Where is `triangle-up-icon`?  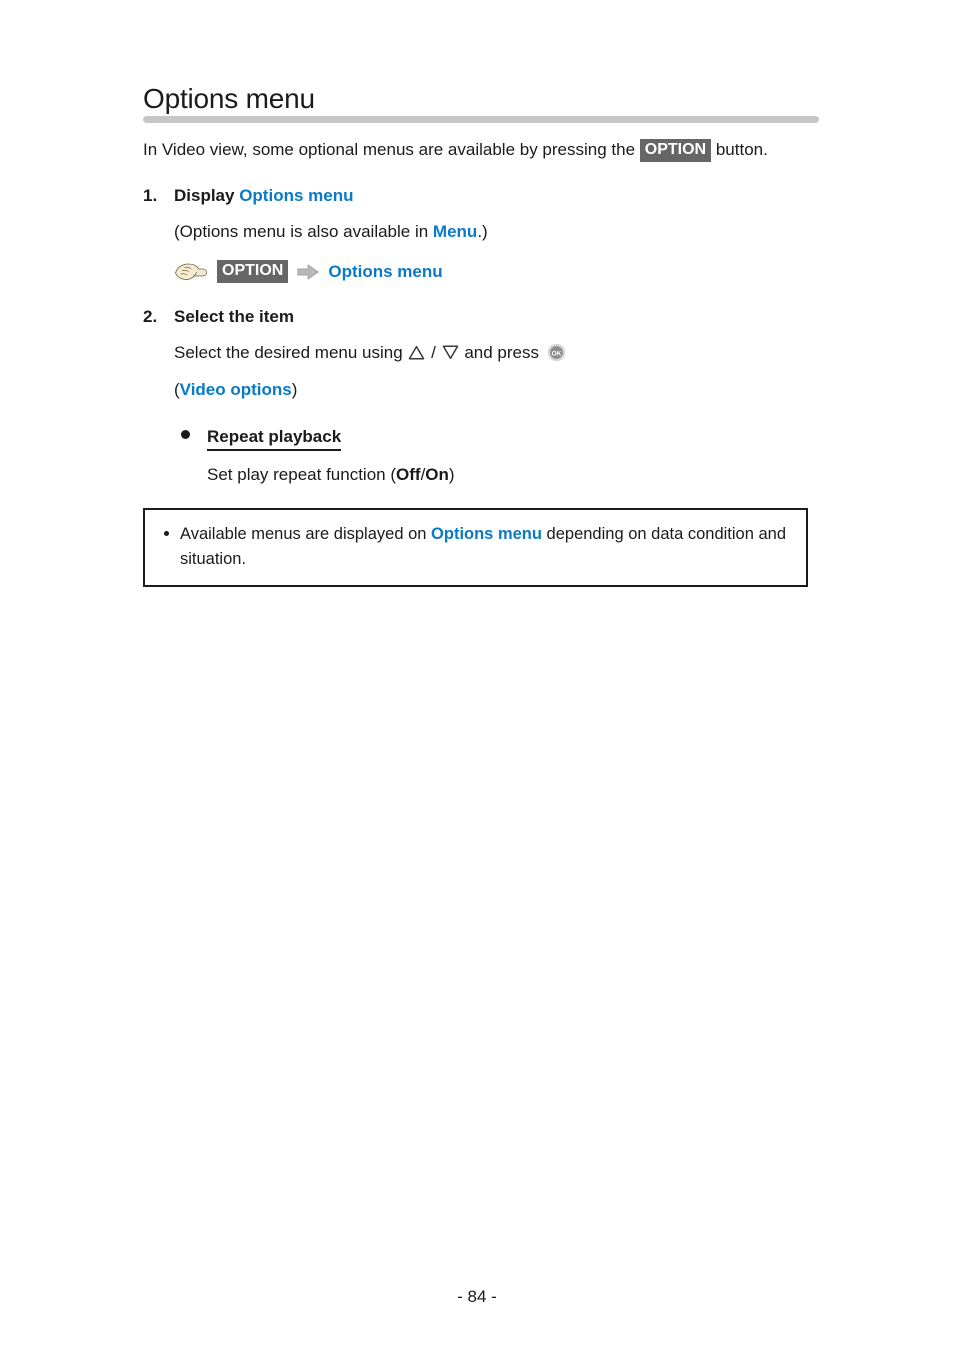
triangle-up-icon is located at coordinates (416, 351).